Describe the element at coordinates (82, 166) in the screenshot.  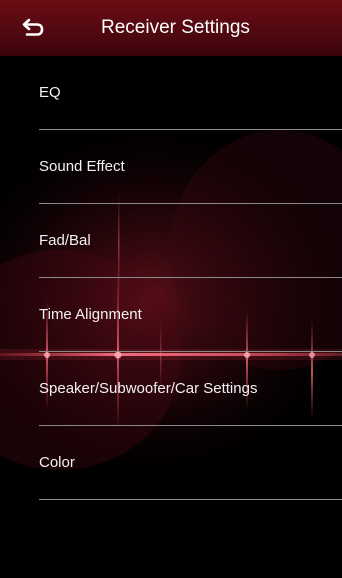
I see `menu-item-label: Sound Effect` at that location.